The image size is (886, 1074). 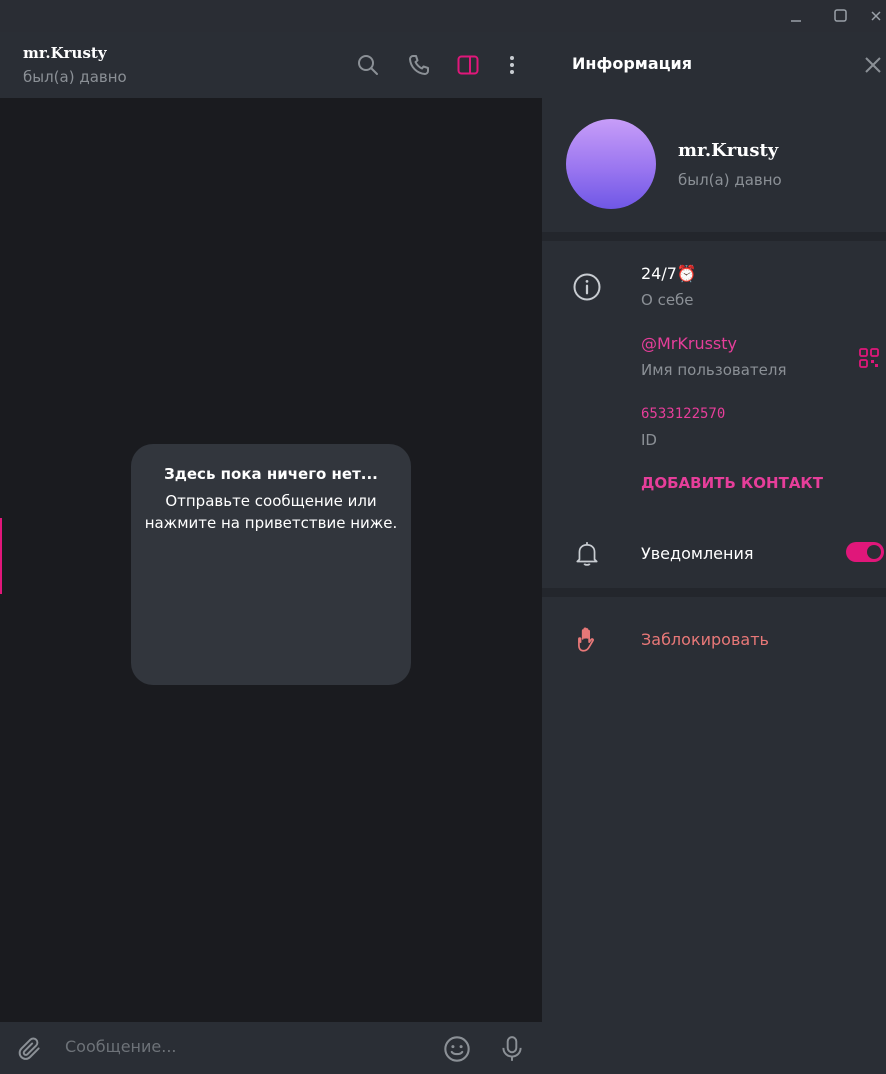 What do you see at coordinates (874, 552) in the screenshot?
I see `toggle-knob` at bounding box center [874, 552].